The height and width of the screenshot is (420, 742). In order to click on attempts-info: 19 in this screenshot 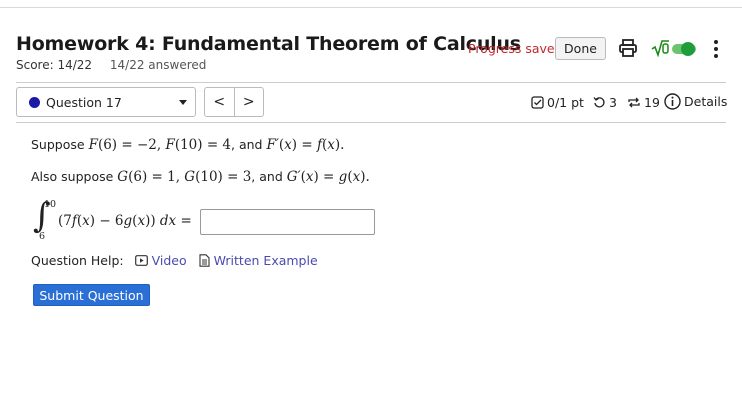, I will do `click(643, 102)`.